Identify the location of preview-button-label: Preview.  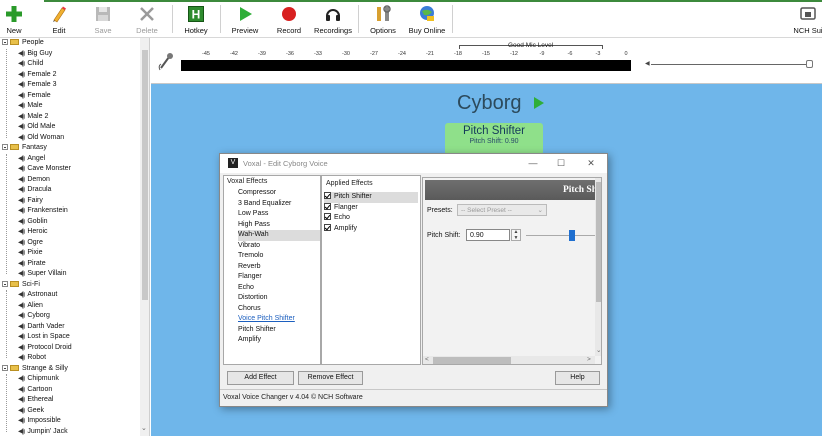
(245, 30).